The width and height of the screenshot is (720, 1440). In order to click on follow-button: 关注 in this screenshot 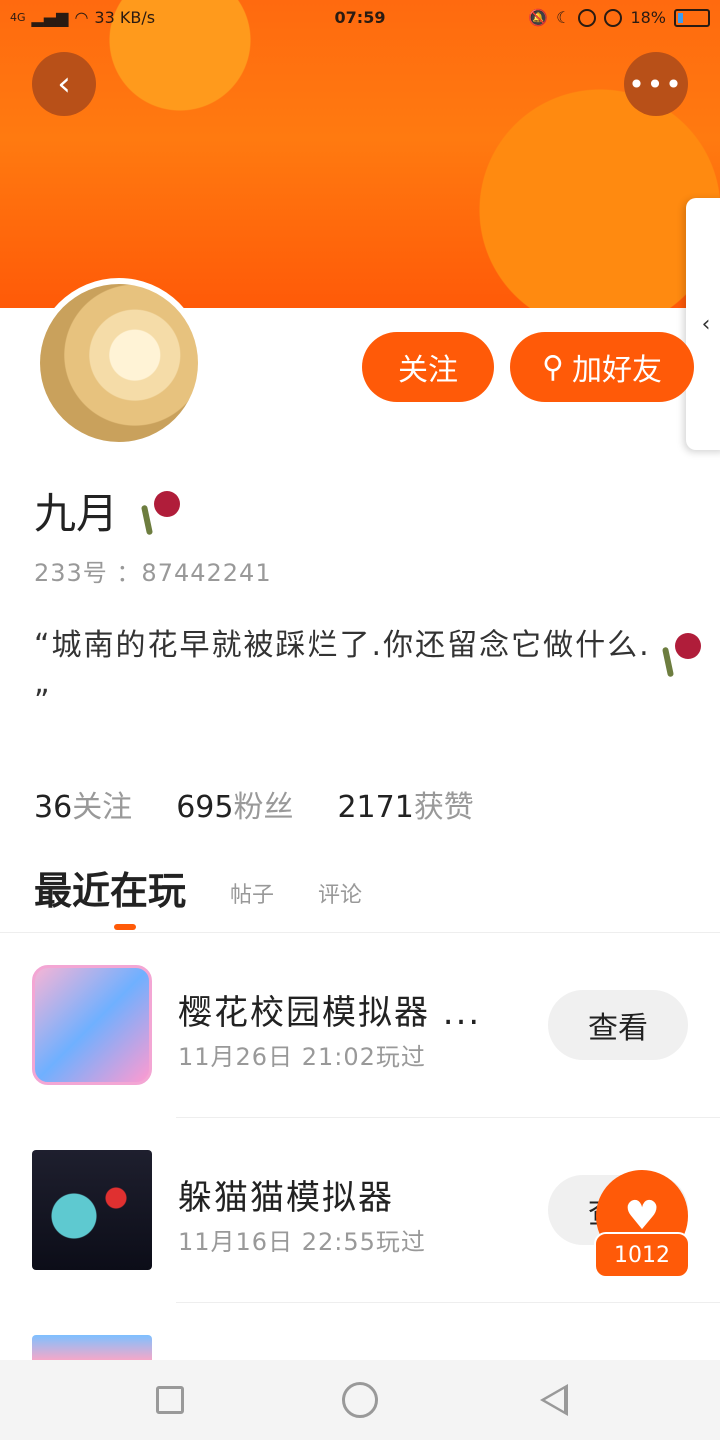, I will do `click(428, 367)`.